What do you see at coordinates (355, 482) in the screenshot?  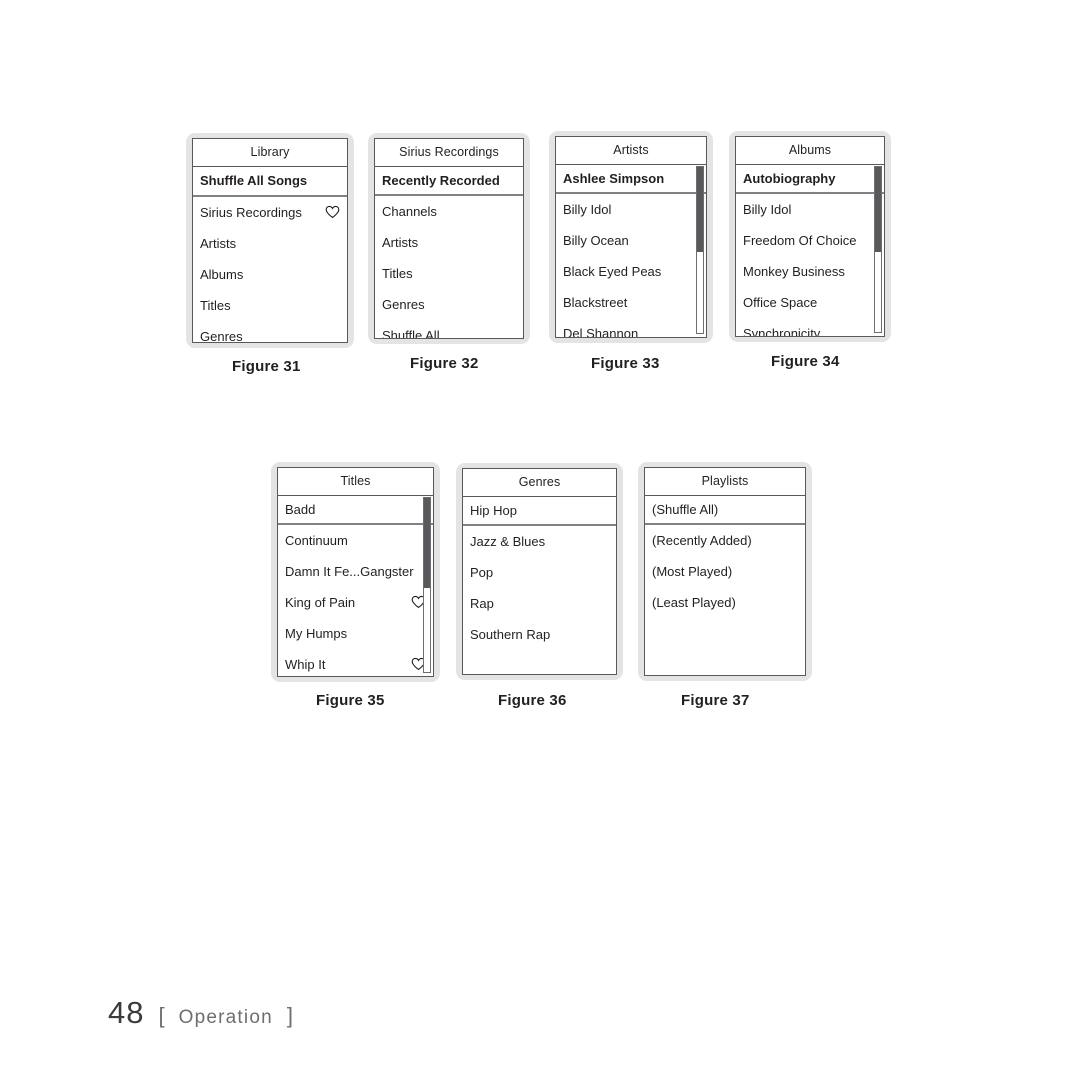 I see `screen-title-titles: Titles` at bounding box center [355, 482].